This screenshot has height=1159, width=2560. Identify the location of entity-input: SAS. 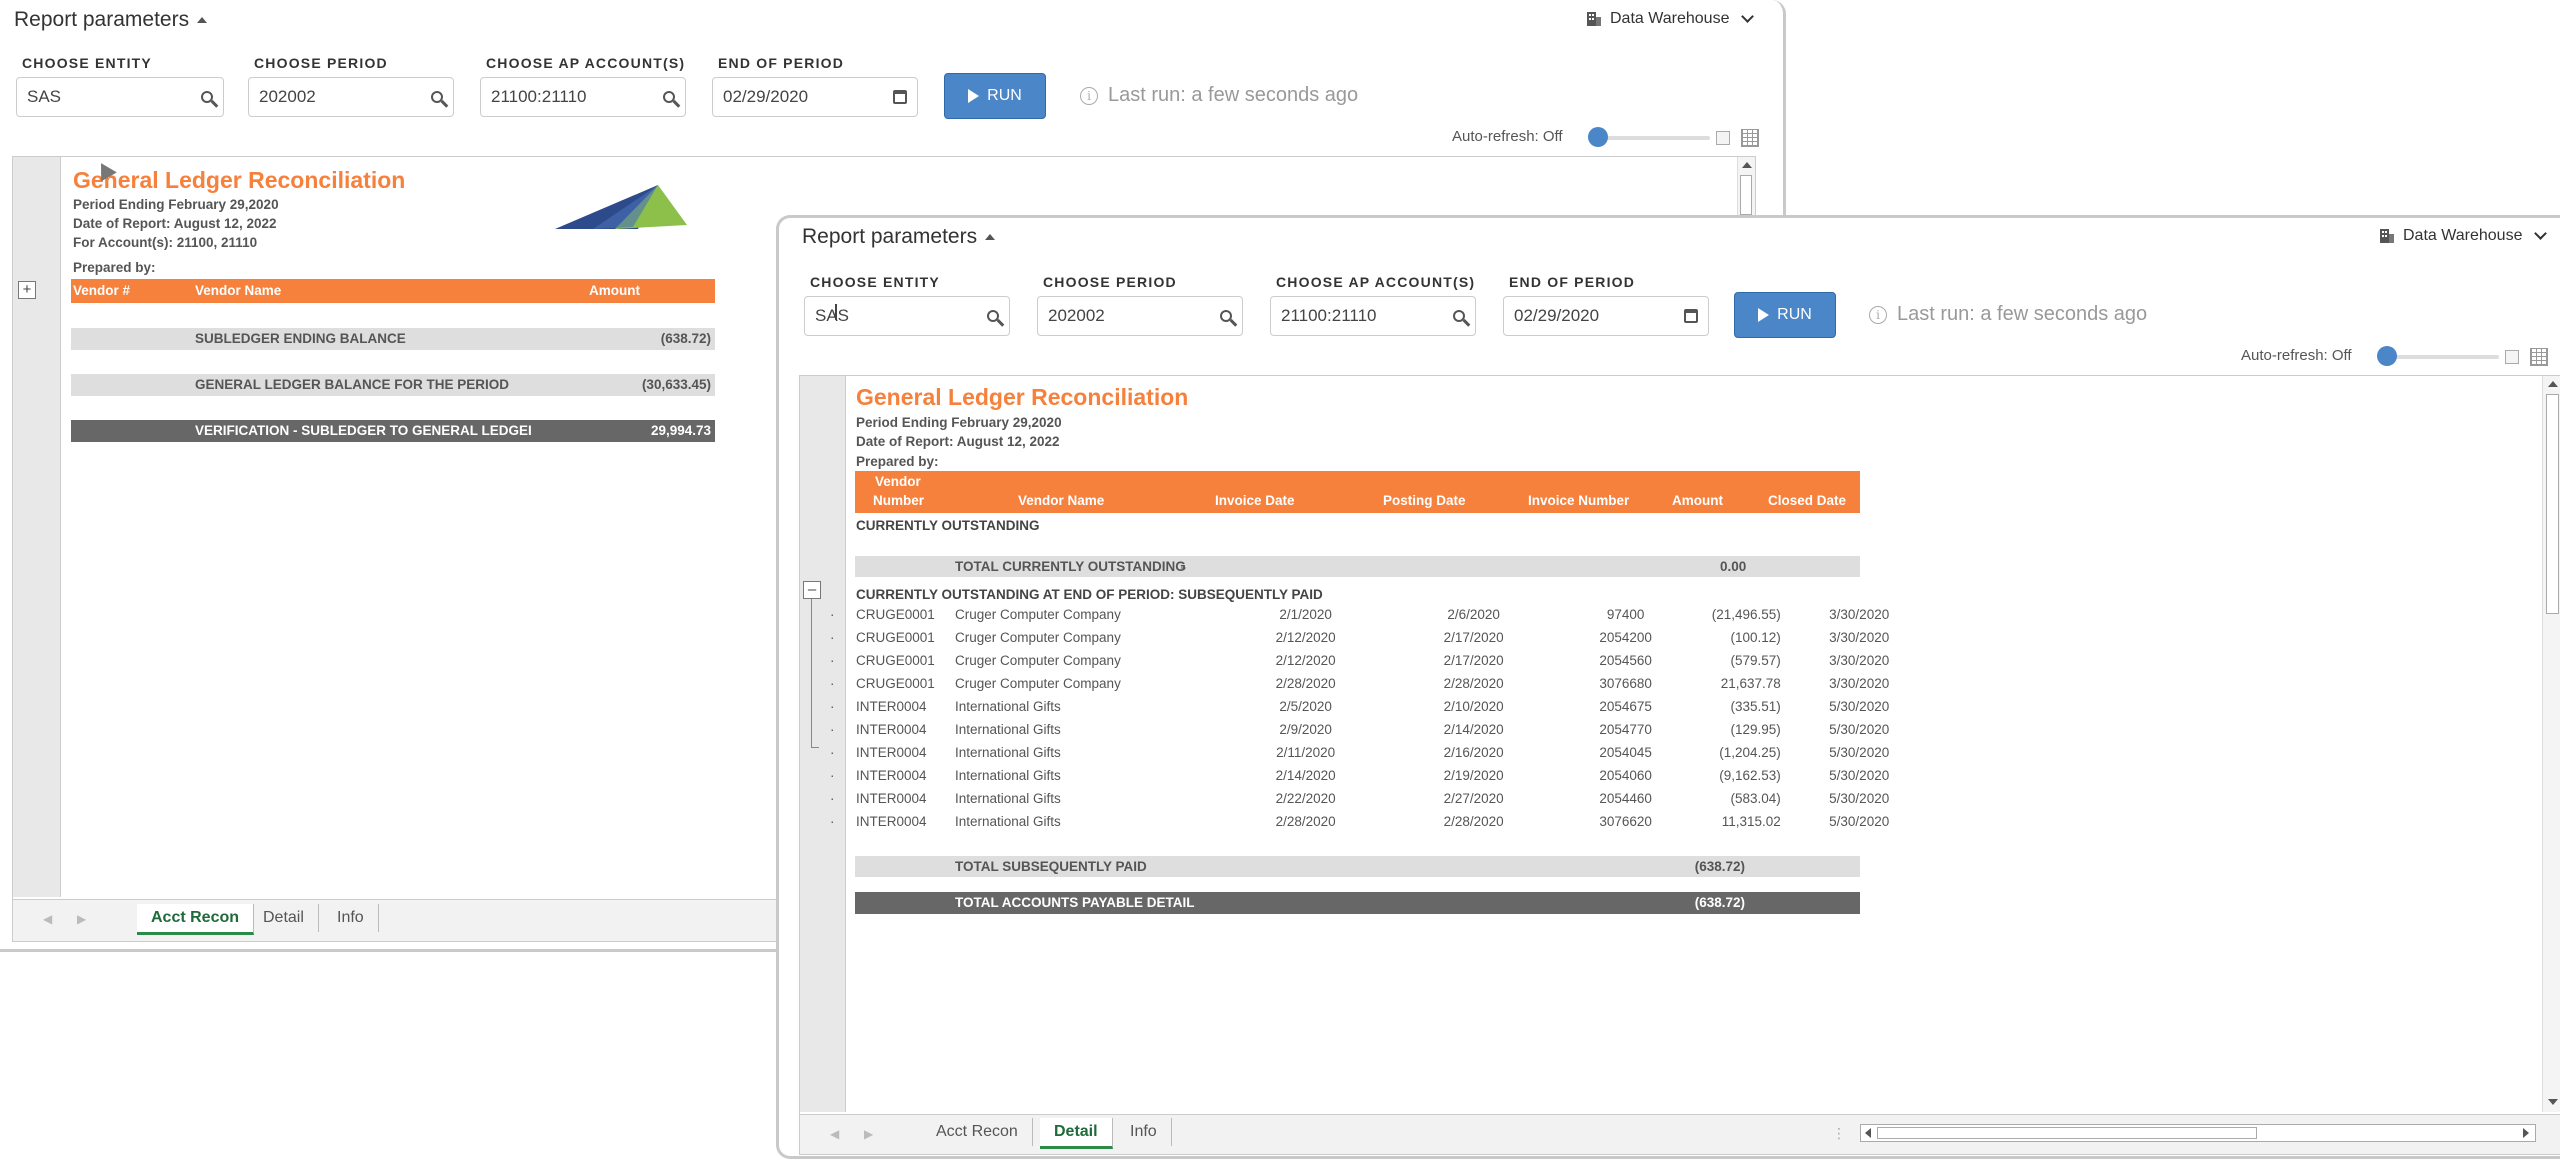
(120, 97).